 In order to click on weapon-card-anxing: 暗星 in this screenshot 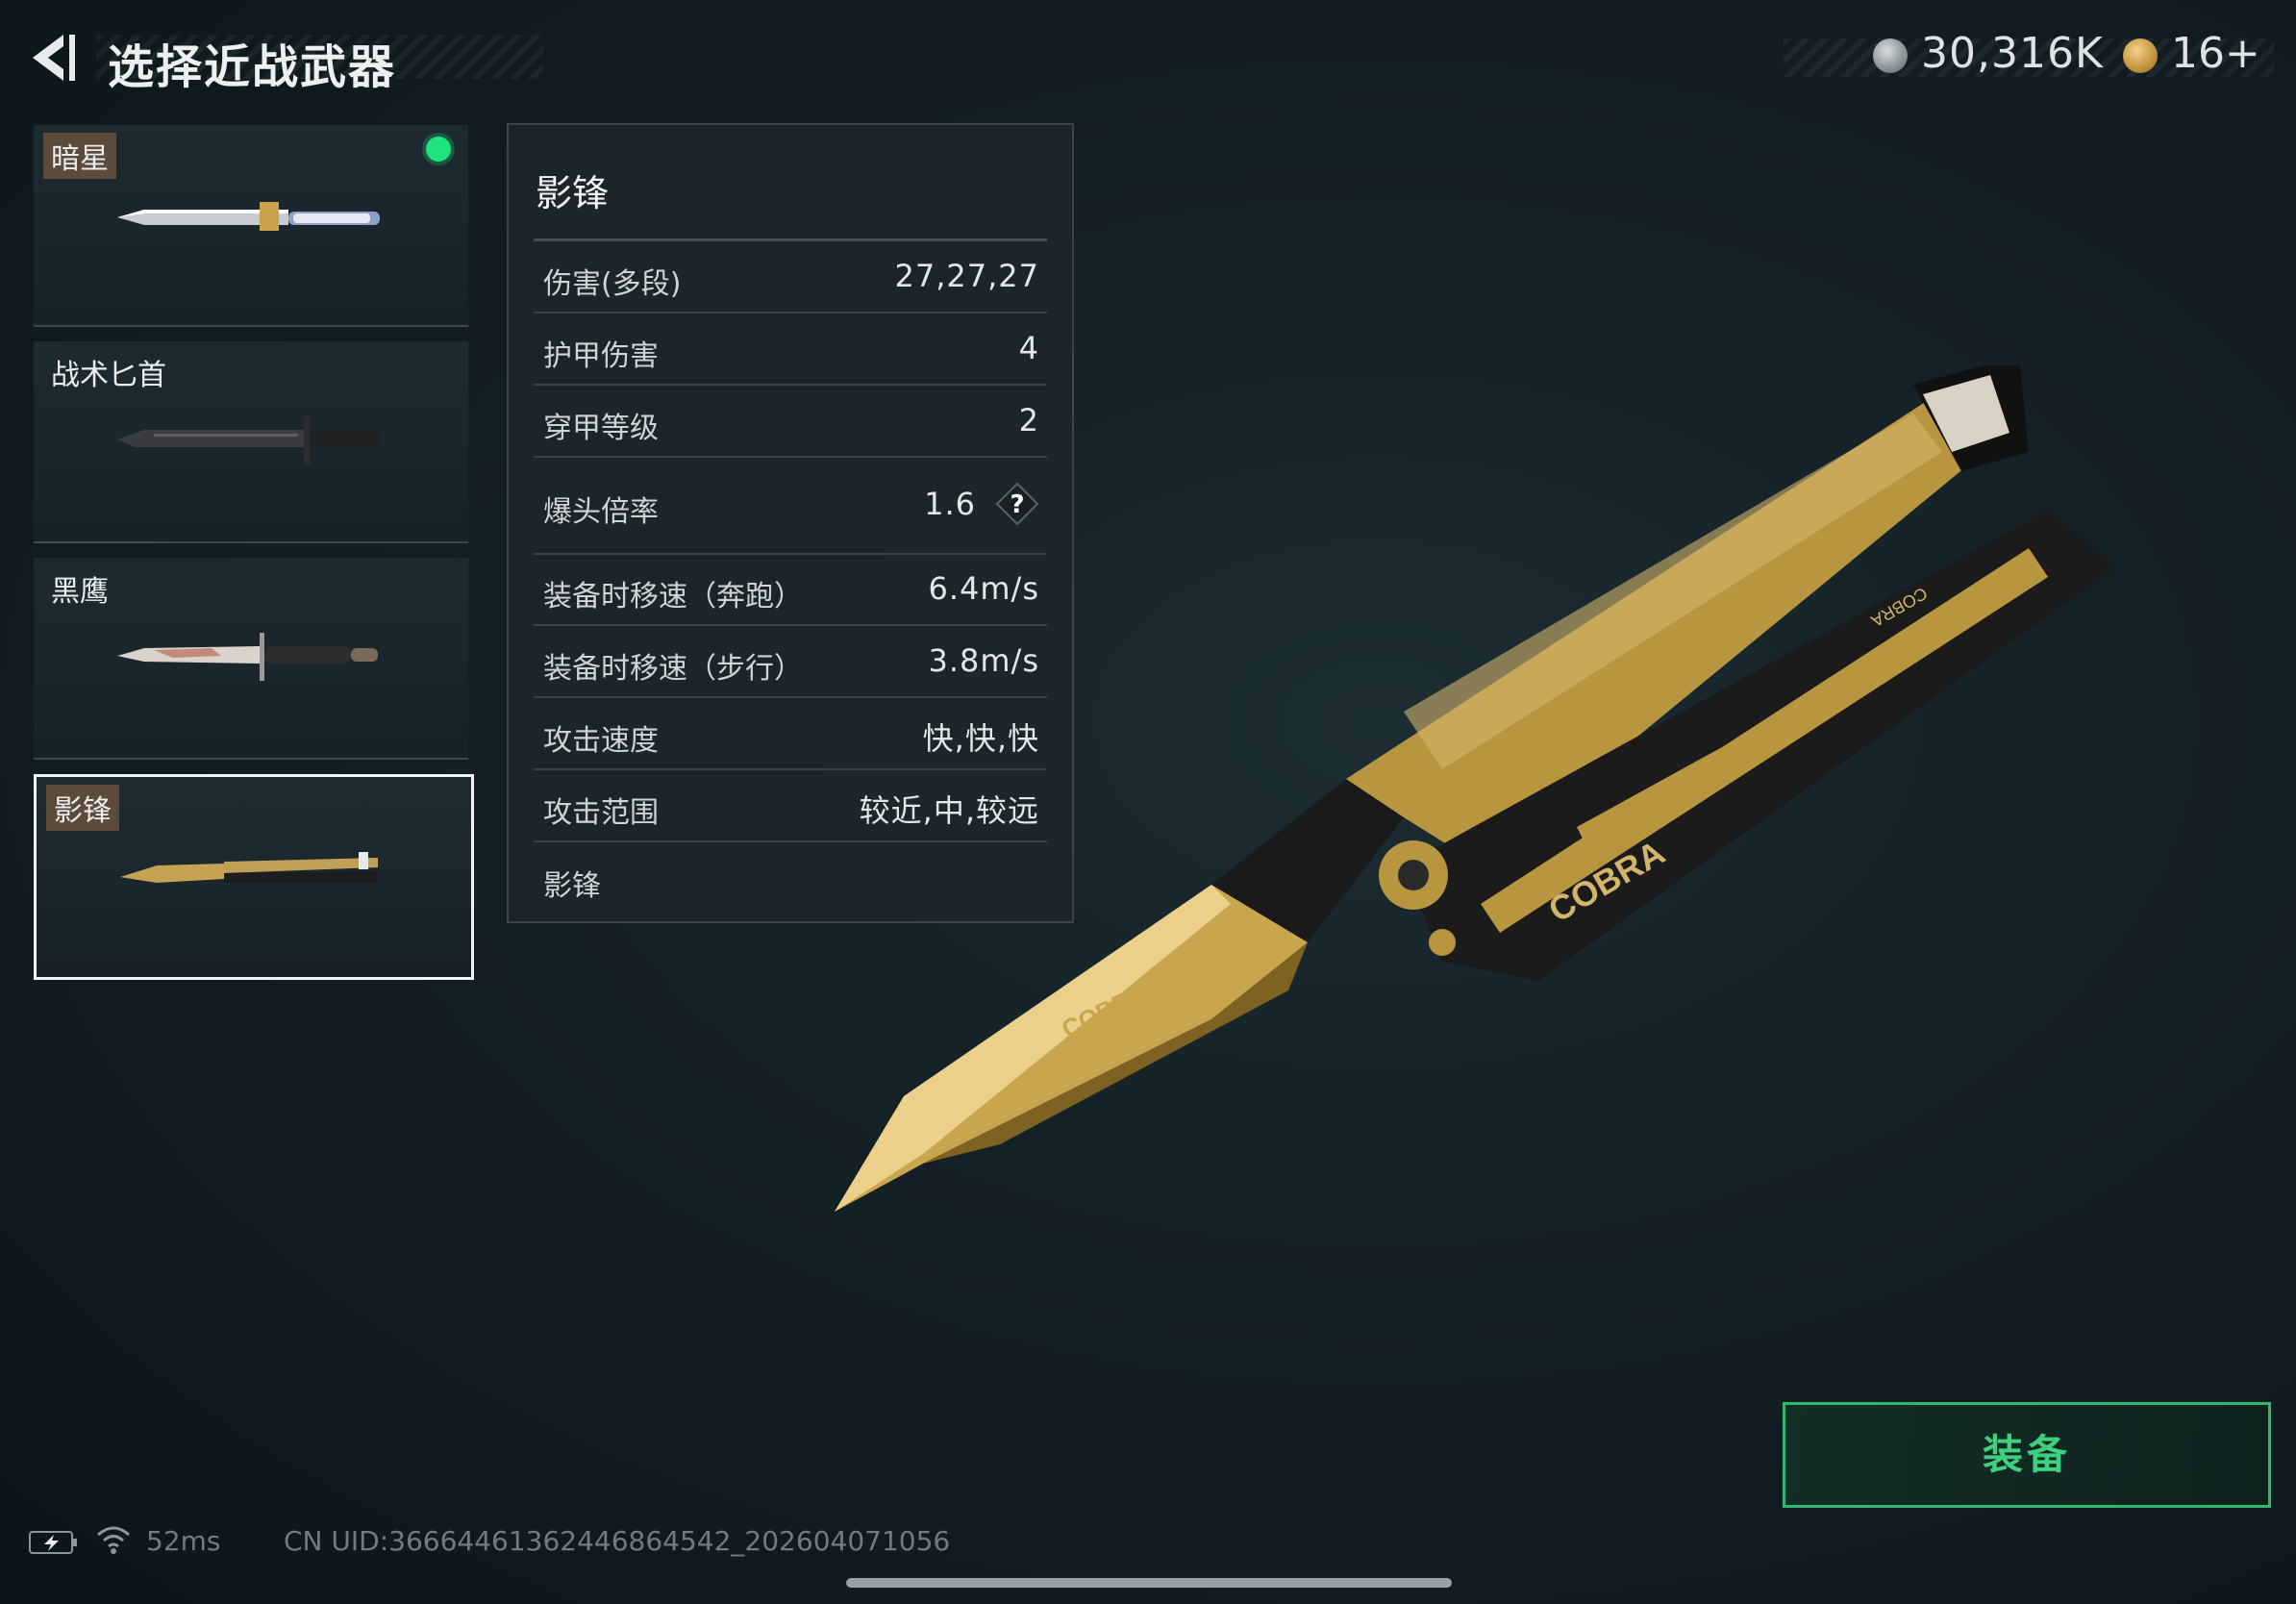, I will do `click(251, 226)`.